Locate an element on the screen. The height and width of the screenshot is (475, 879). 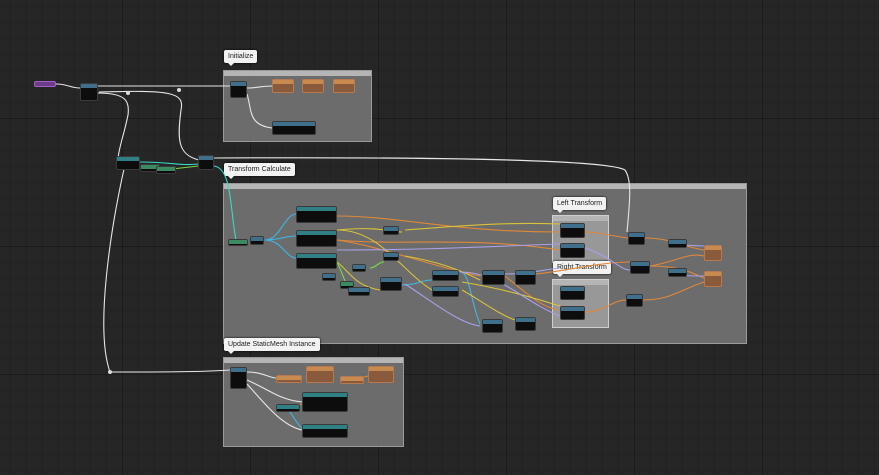
make-struct-node is located at coordinates (166, 170).